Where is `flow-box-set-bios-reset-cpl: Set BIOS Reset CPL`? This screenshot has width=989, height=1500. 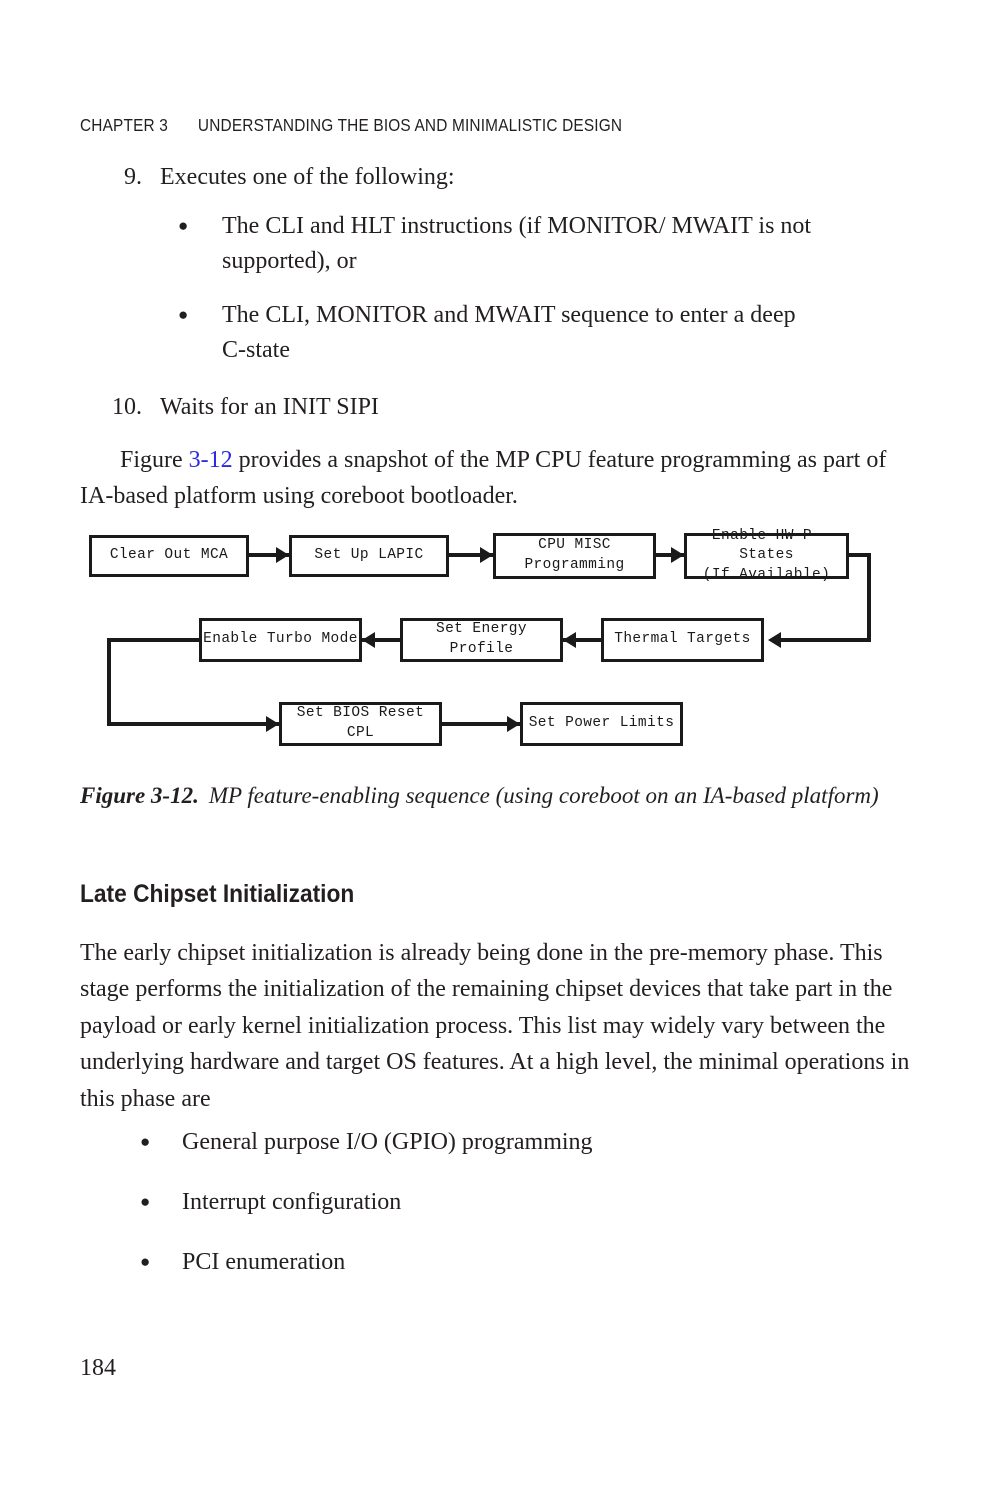 flow-box-set-bios-reset-cpl: Set BIOS Reset CPL is located at coordinates (360, 724).